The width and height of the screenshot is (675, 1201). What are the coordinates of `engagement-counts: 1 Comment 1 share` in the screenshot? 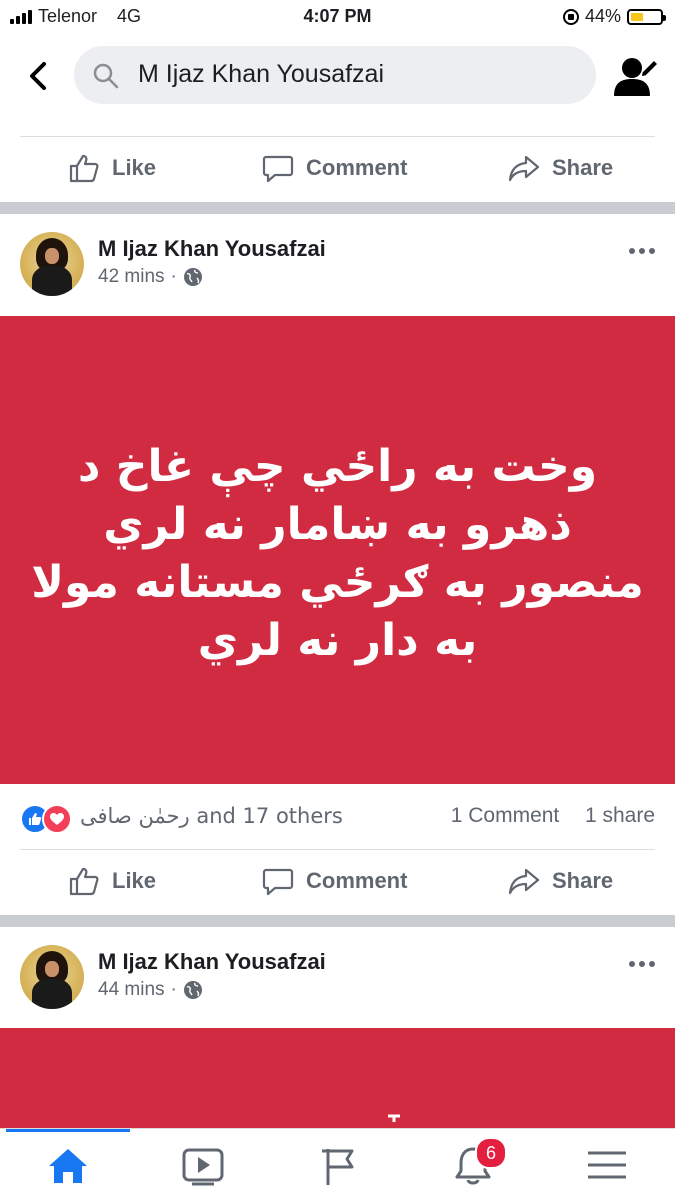 It's located at (553, 816).